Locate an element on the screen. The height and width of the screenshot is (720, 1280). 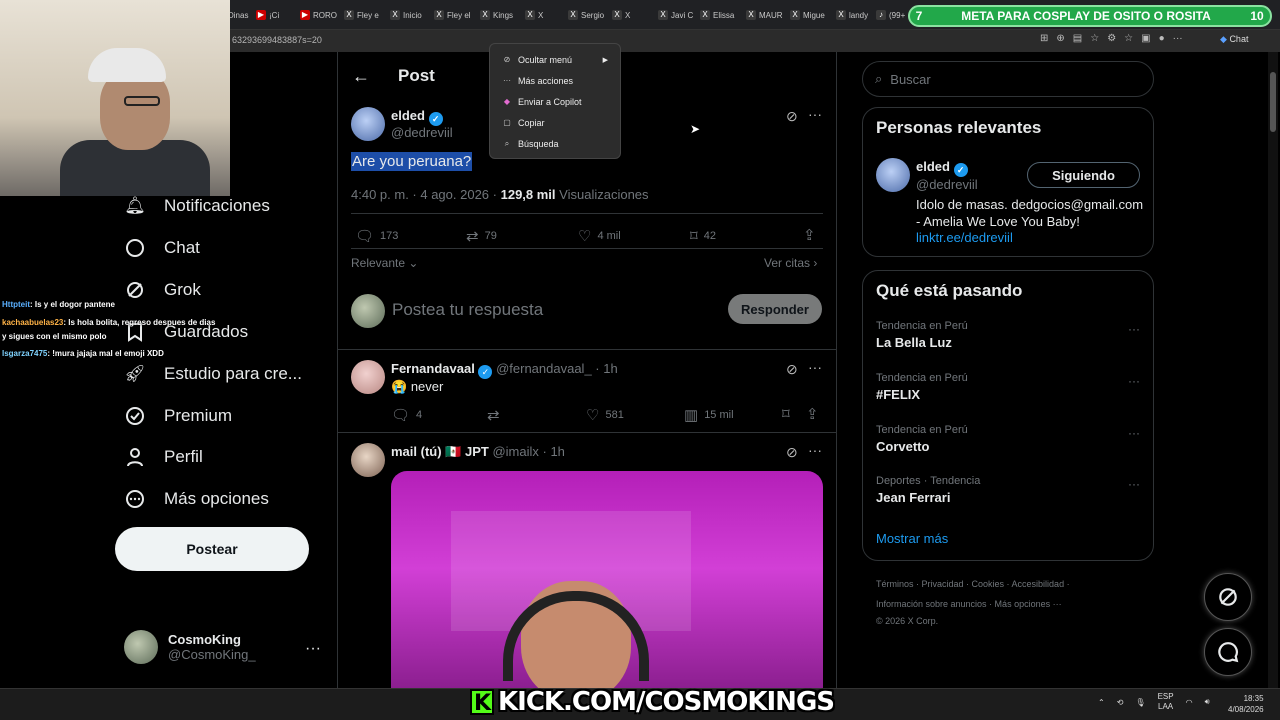
account-more-icon: ··· is located at coordinates (313, 649).